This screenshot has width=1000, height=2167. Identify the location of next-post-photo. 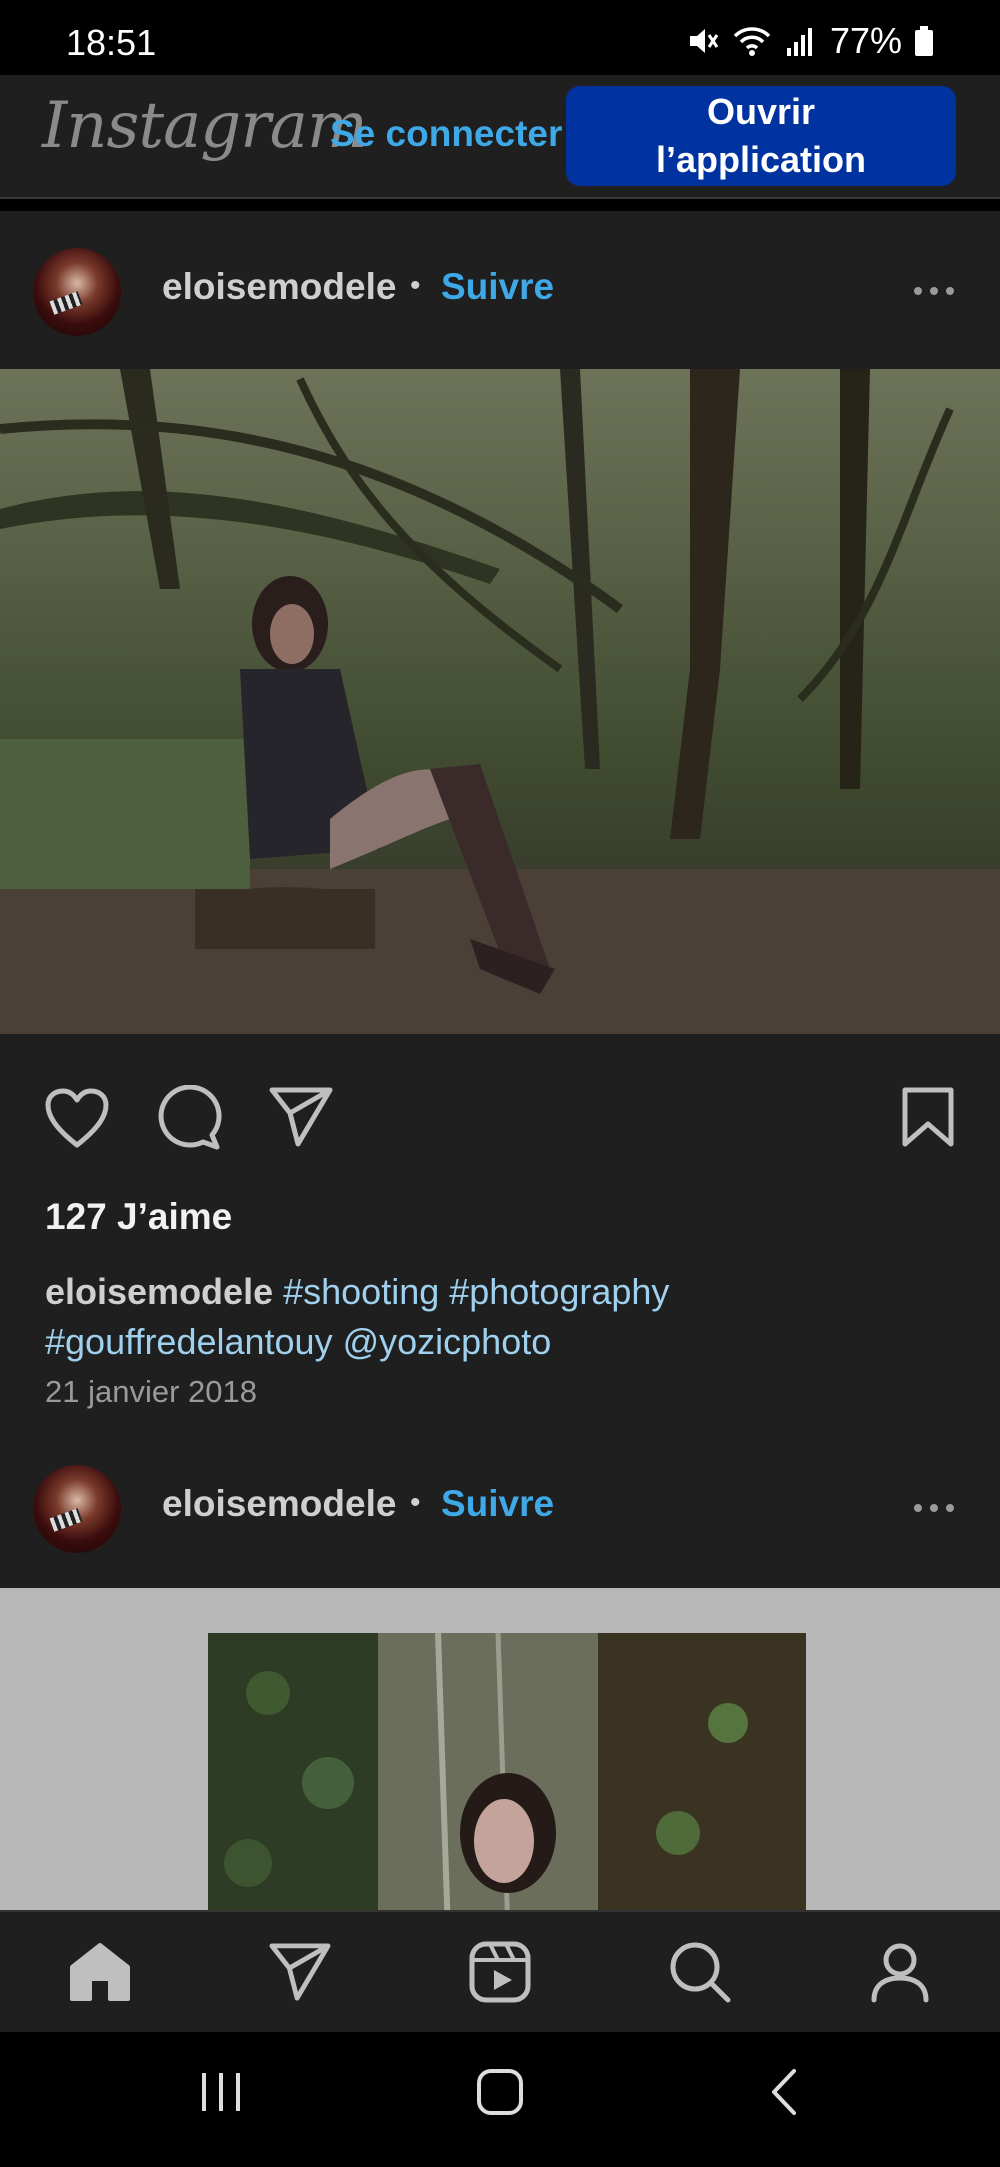
(507, 1771).